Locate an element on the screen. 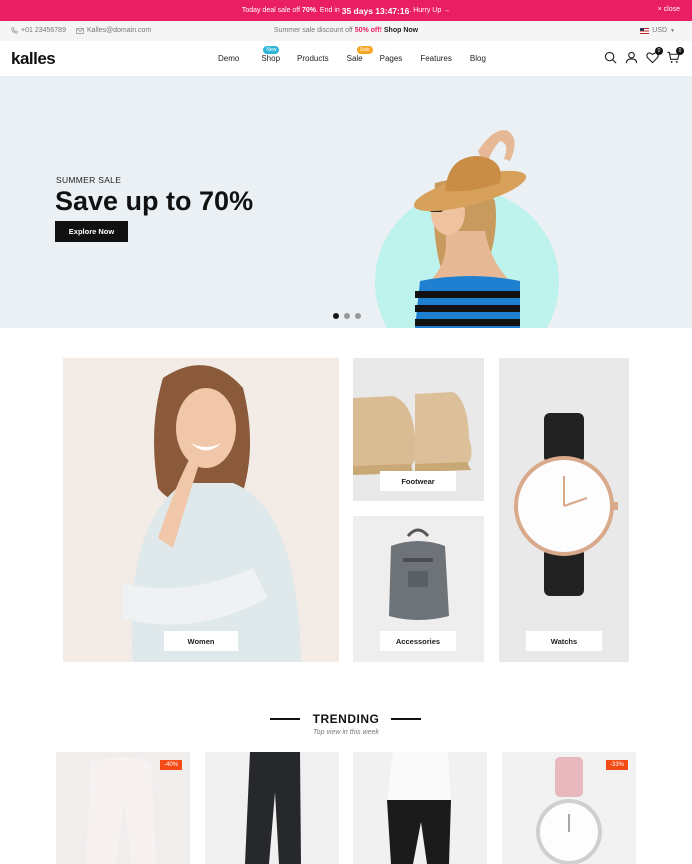  collection-accessories: Accessories is located at coordinates (418, 589).